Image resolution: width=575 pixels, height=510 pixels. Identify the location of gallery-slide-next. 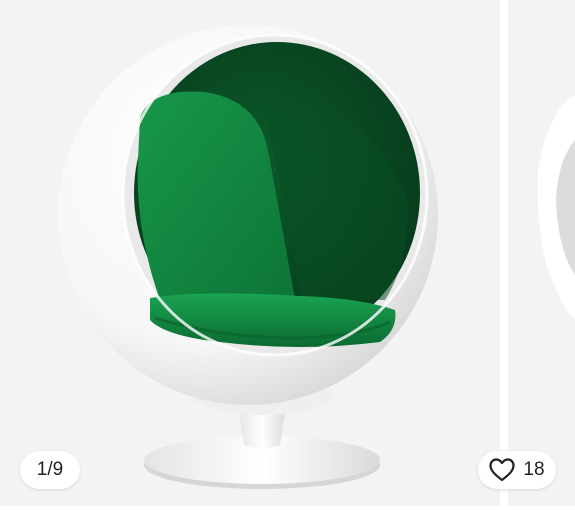
(541, 253).